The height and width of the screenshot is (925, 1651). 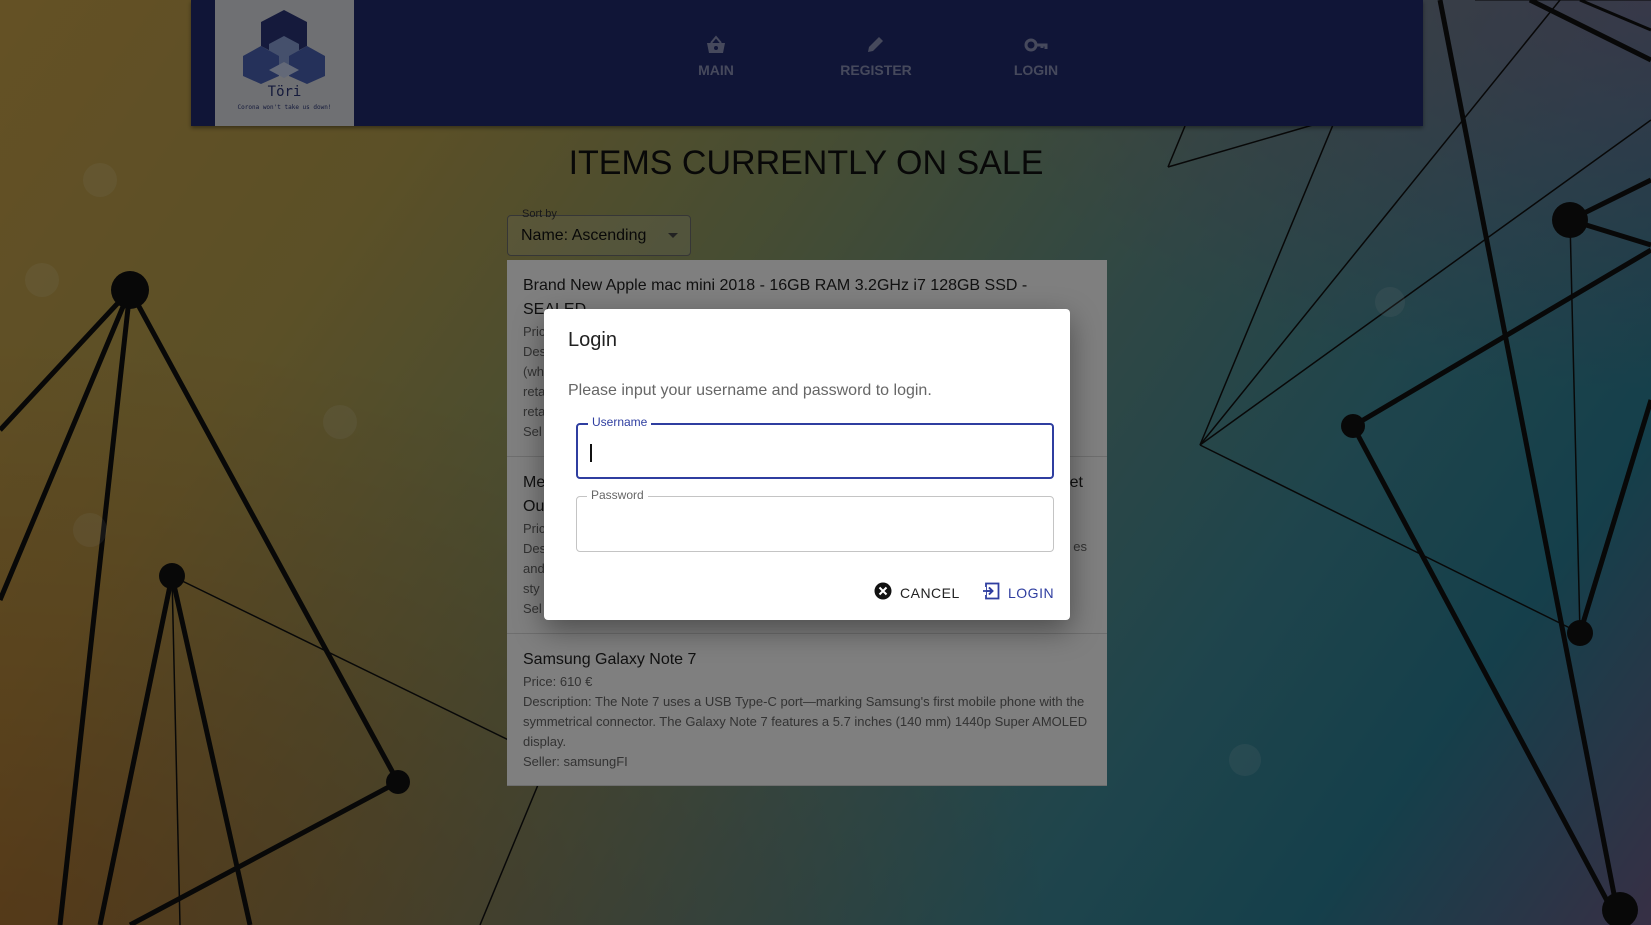 I want to click on login-label: LOGIN, so click(x=1031, y=592).